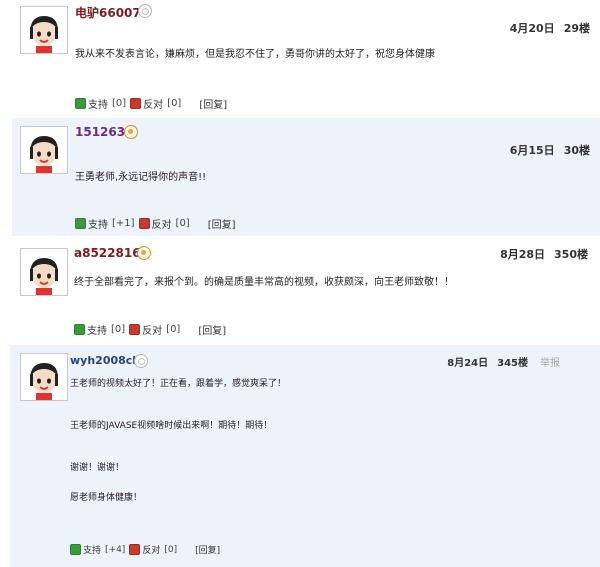  I want to click on username: wyh2008cb, so click(105, 360).